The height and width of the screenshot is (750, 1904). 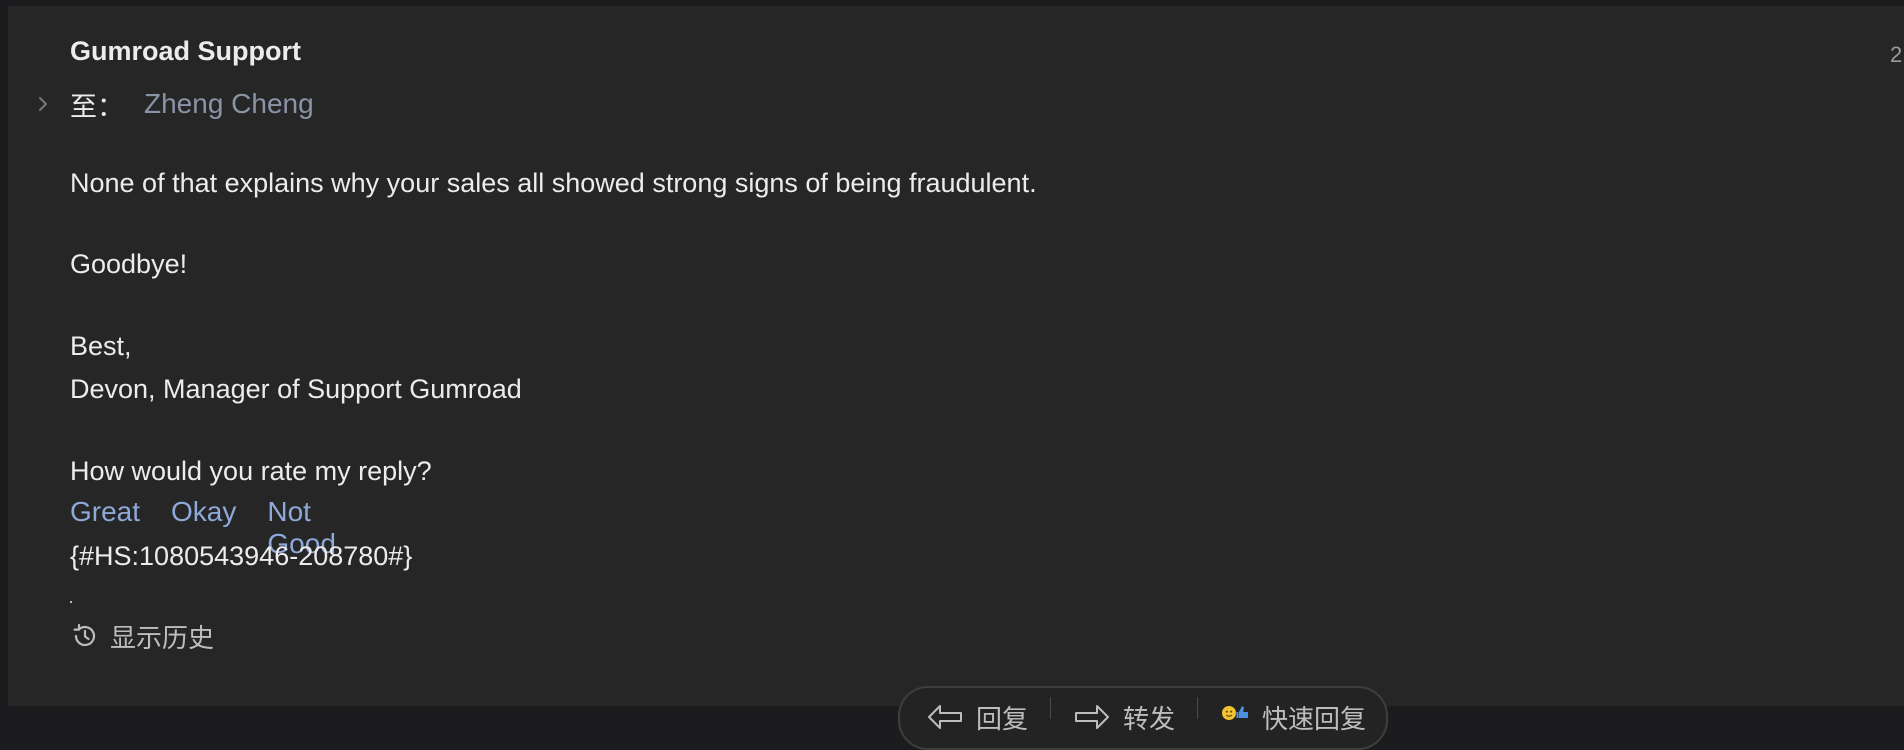 I want to click on body-paragraph: Goodbye!, so click(x=129, y=264).